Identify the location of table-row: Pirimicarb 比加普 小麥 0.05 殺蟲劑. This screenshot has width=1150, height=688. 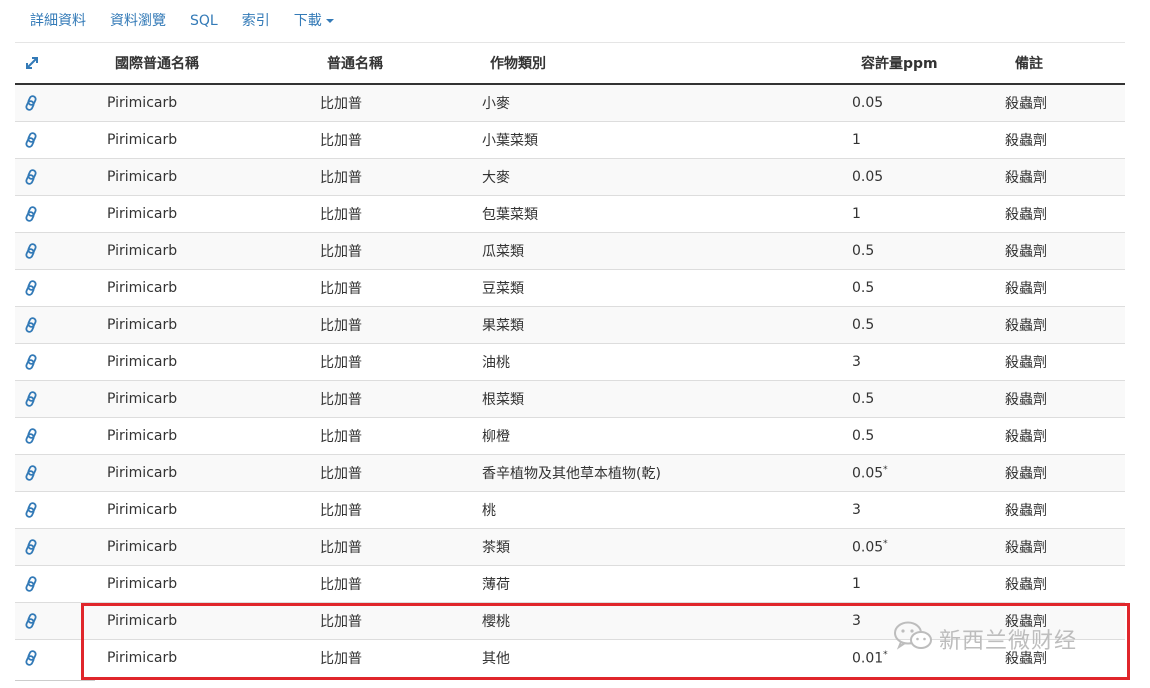
(570, 102).